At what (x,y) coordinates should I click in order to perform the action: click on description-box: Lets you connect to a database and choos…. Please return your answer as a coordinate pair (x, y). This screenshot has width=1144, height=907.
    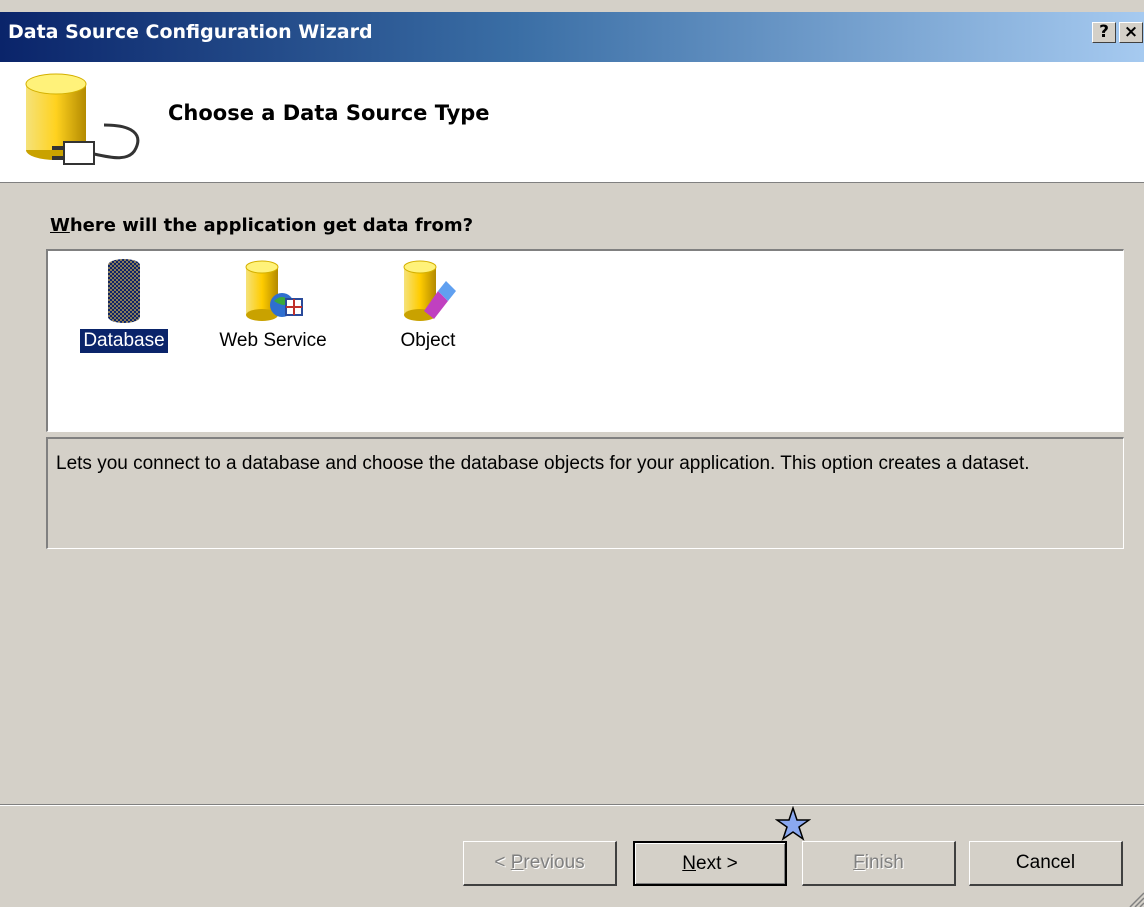
    Looking at the image, I should click on (585, 493).